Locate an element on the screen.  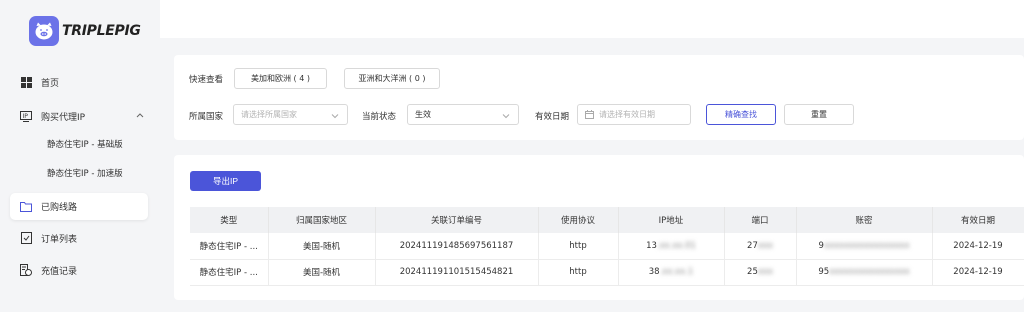
cell-order-no: 20241119148569756118​7 is located at coordinates (457, 246).